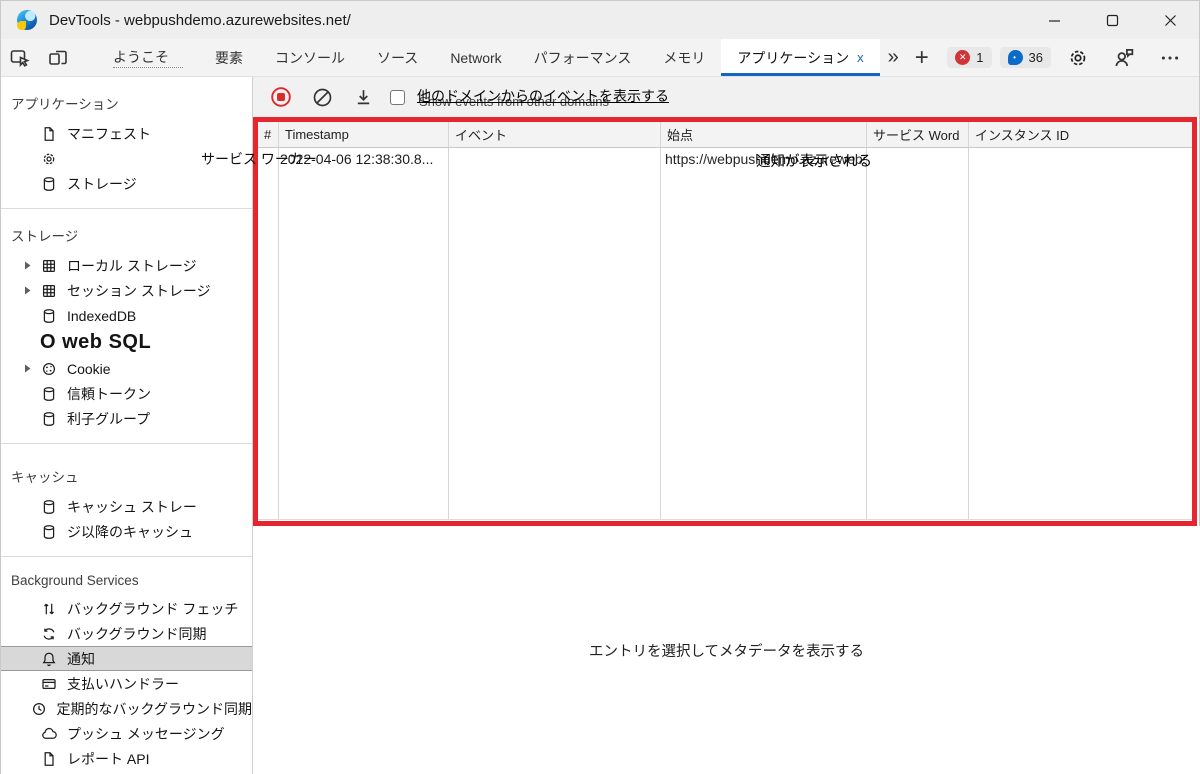 Image resolution: width=1200 pixels, height=774 pixels. I want to click on maximize-button, so click(1112, 20).